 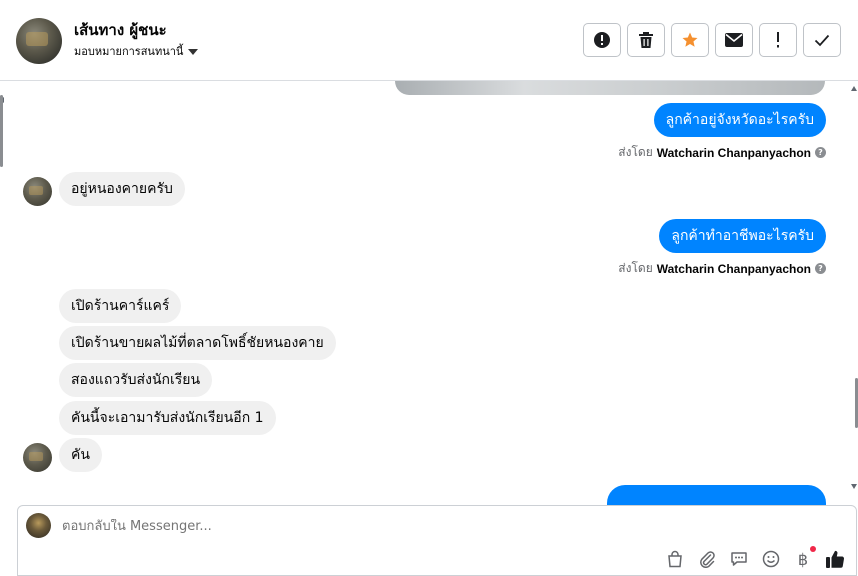 I want to click on like-button, so click(x=835, y=559).